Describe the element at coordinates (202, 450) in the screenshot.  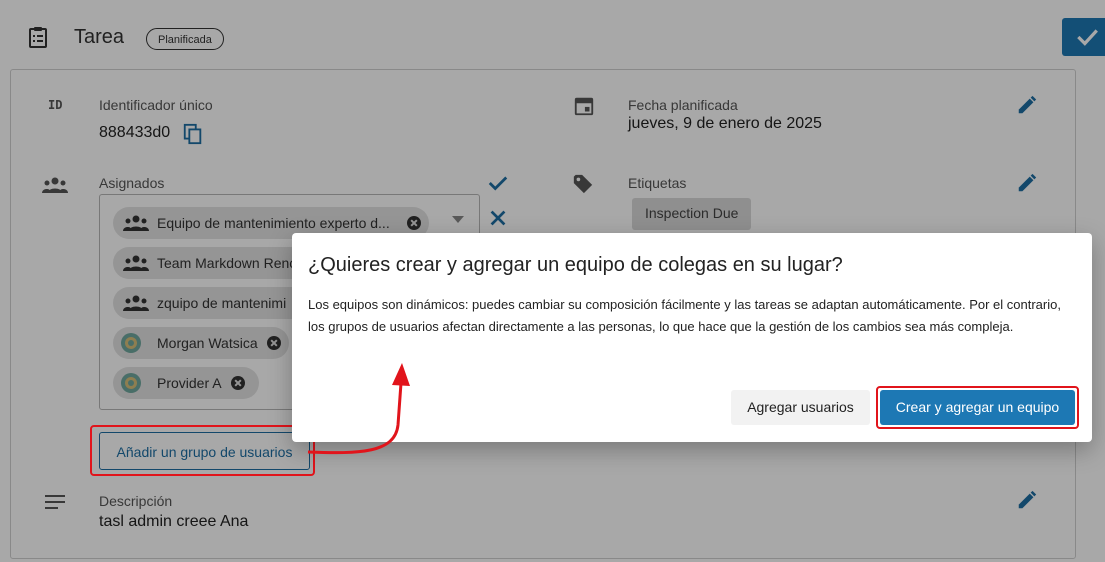
I see `highlight-box-add-group` at that location.